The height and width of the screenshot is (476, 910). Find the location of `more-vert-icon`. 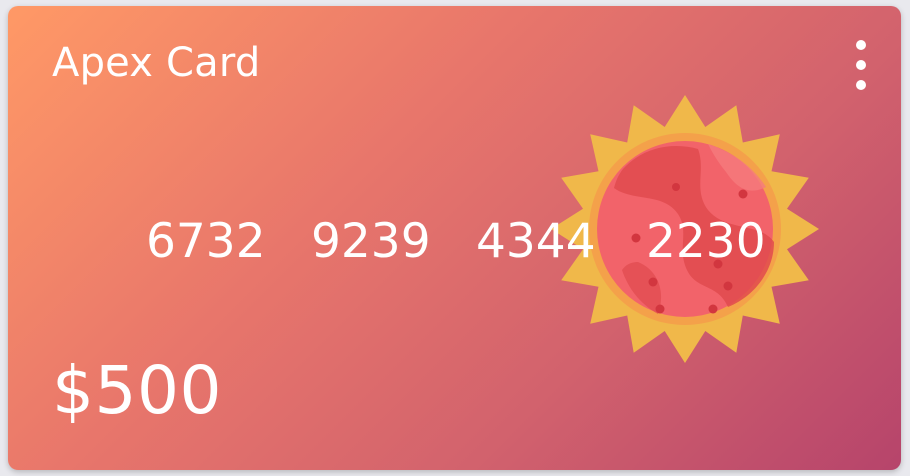

more-vert-icon is located at coordinates (861, 45).